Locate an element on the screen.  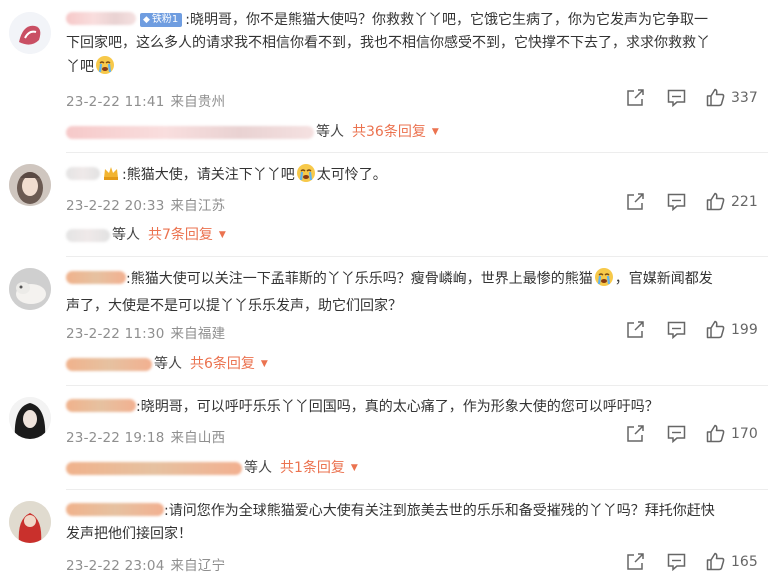
comment-location: 来自贵州 is located at coordinates (198, 102).